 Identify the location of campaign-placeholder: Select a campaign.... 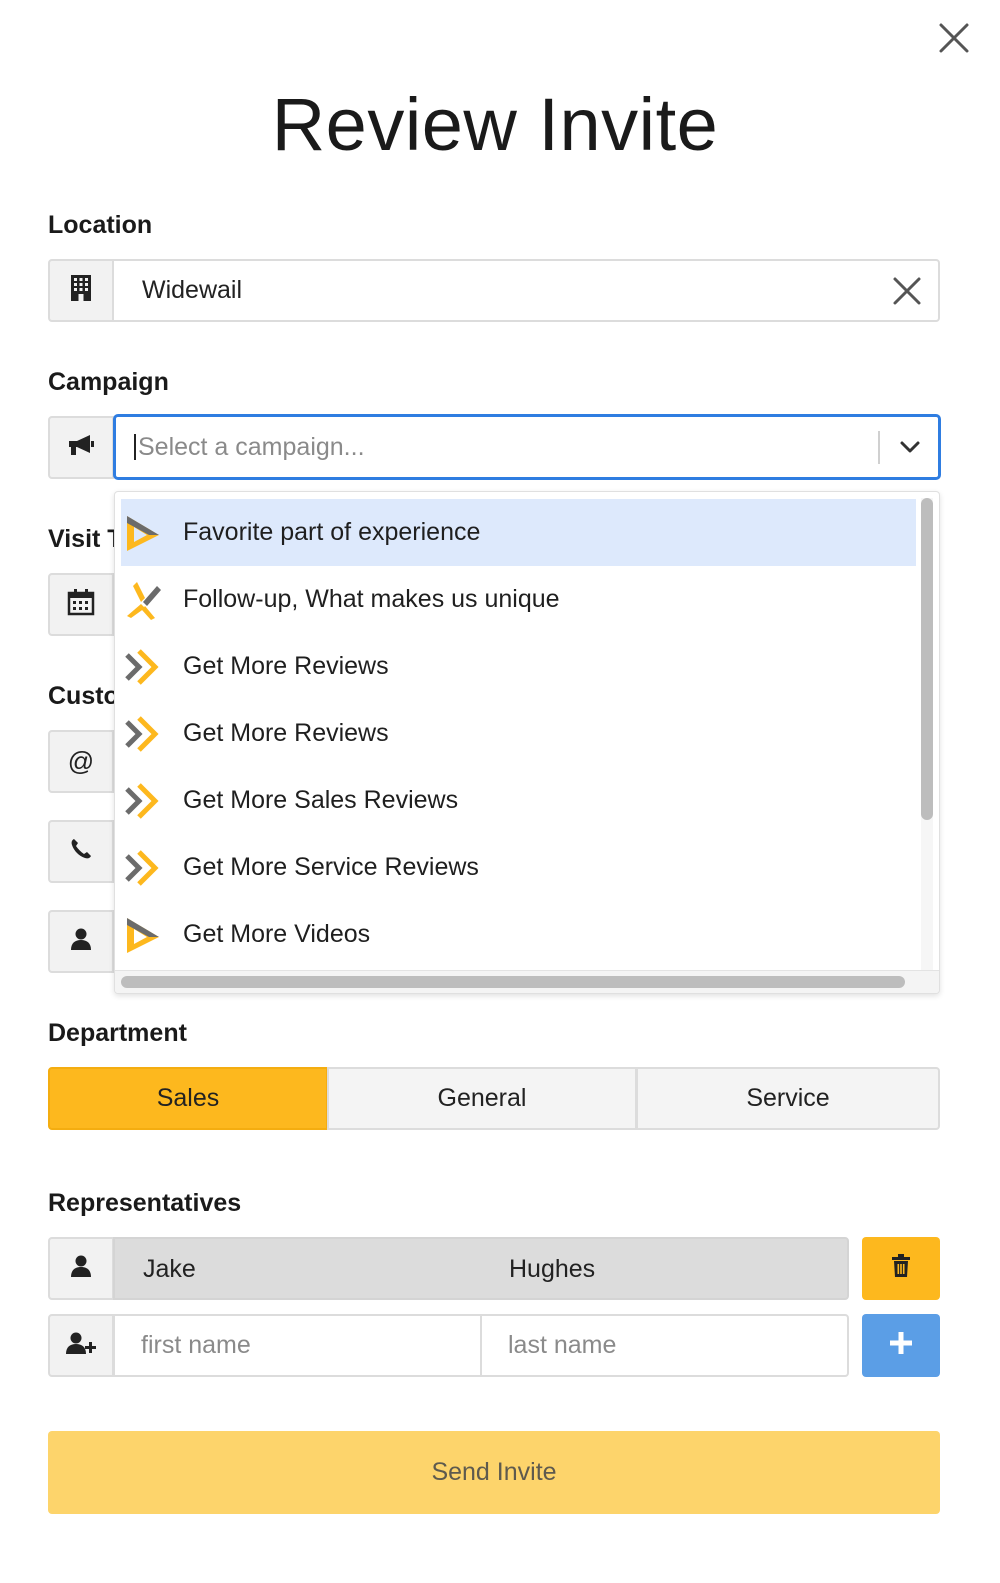
(251, 446).